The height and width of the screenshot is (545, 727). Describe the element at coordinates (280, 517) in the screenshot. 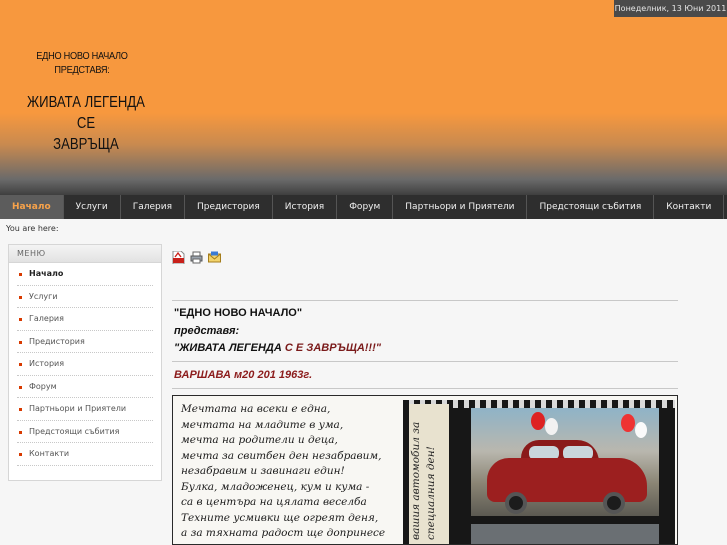

I see `poem-line: Техните усмивки ще огреят деня,` at that location.